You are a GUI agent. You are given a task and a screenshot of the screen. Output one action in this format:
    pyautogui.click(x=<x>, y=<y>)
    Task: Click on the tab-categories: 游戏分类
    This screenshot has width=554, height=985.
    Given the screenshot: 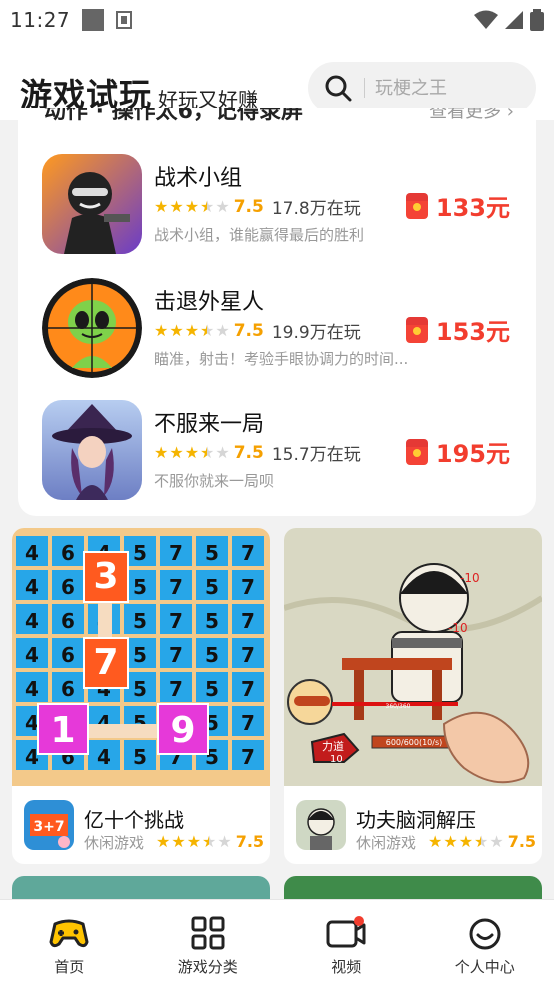 What is the action you would take?
    pyautogui.click(x=208, y=942)
    